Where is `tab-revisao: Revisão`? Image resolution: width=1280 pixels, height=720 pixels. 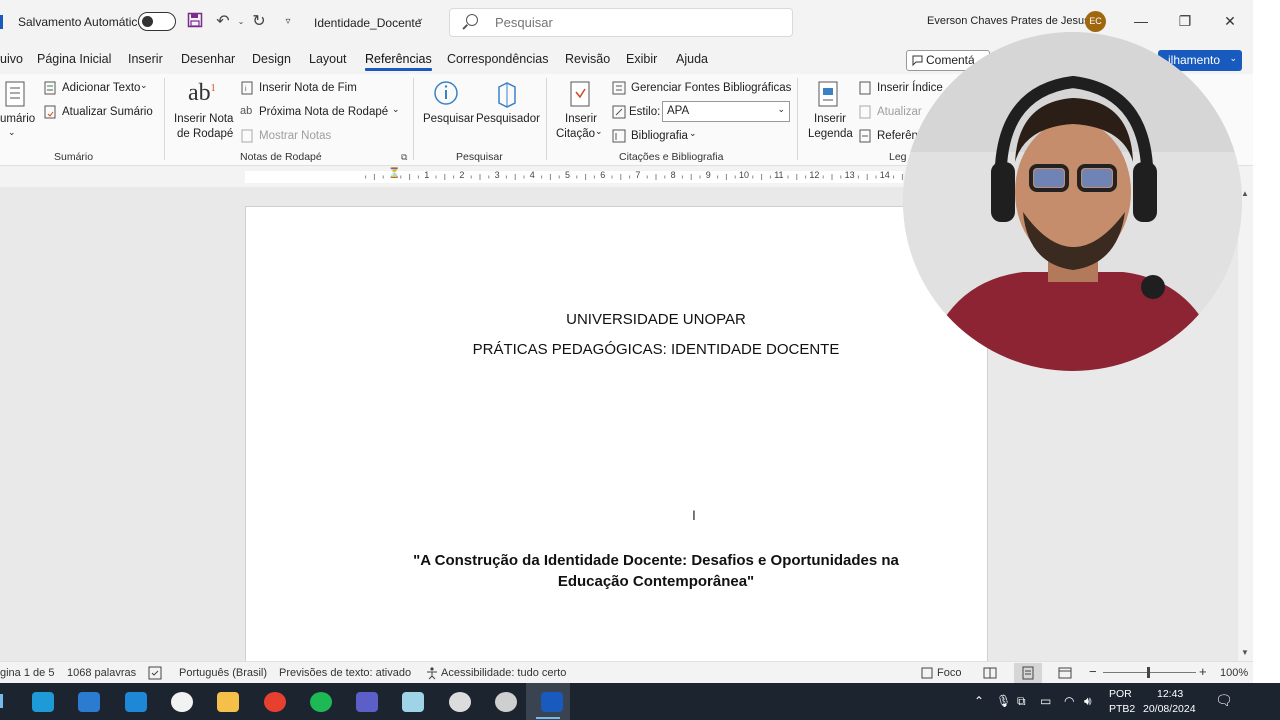 tab-revisao: Revisão is located at coordinates (587, 59).